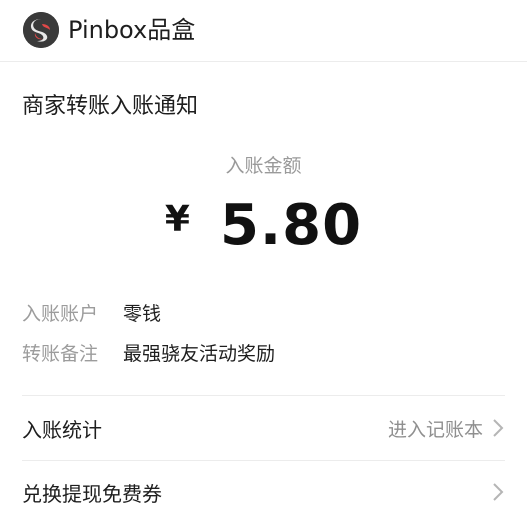 The height and width of the screenshot is (514, 527). What do you see at coordinates (41, 30) in the screenshot?
I see `pinbox-logo-icon` at bounding box center [41, 30].